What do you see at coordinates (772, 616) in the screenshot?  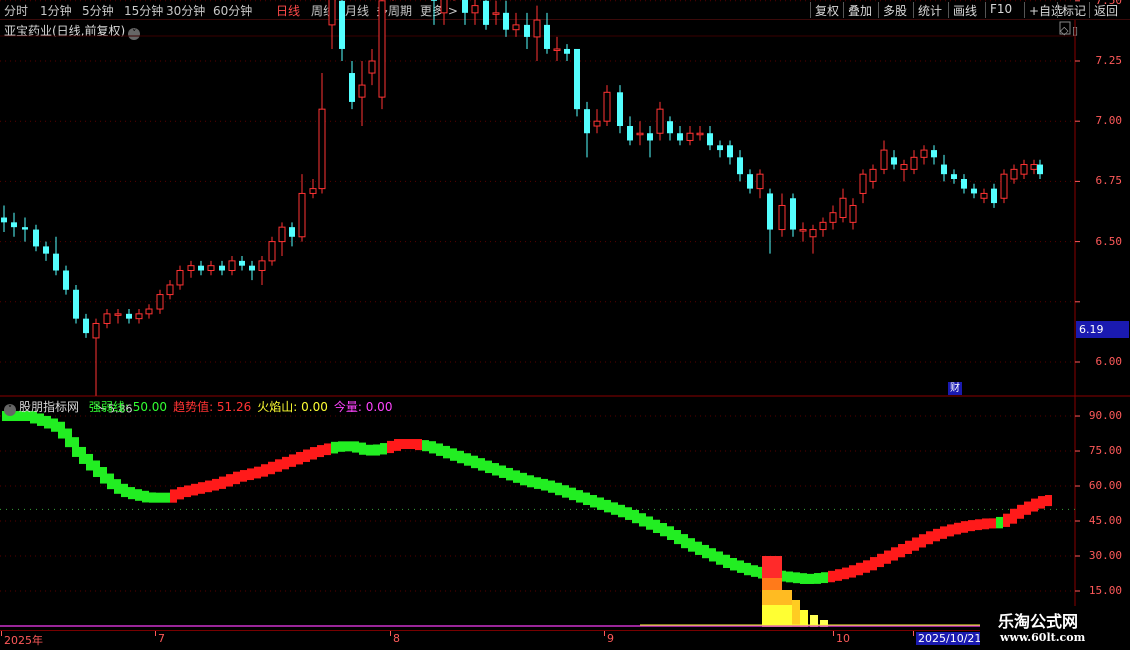 I see `flame-bar` at bounding box center [772, 616].